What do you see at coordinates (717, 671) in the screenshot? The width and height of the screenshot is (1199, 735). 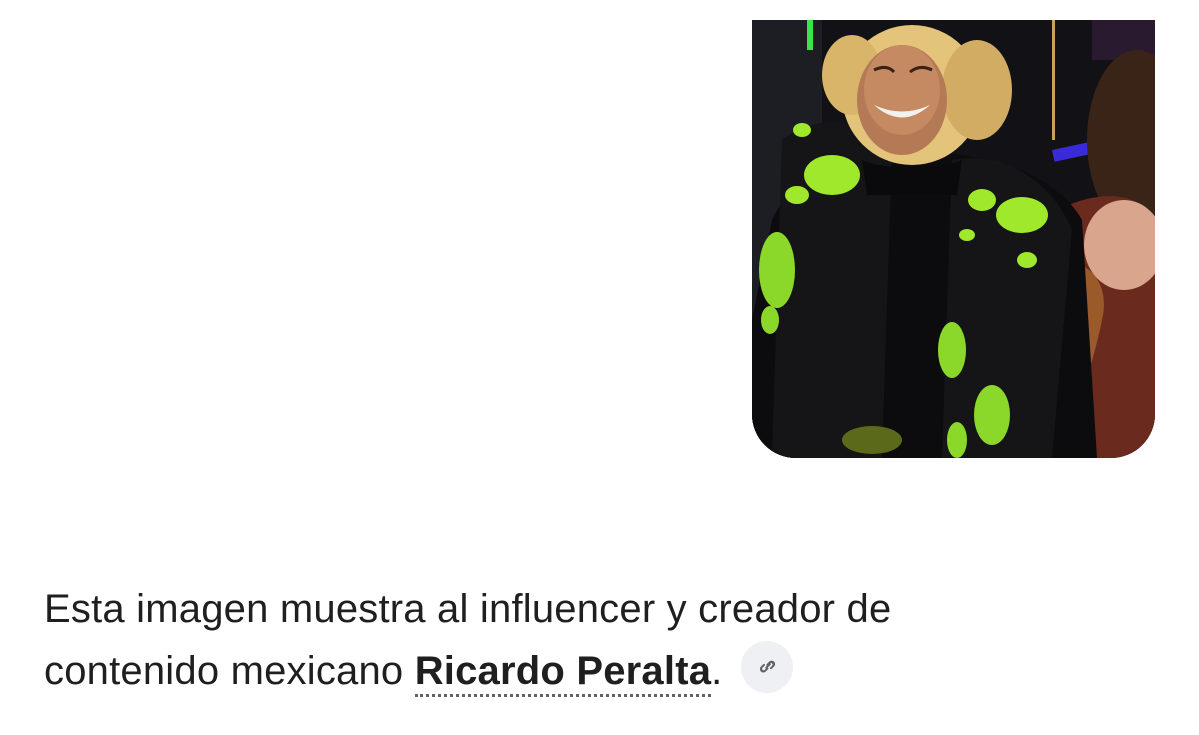 I see `response-text-period: .` at bounding box center [717, 671].